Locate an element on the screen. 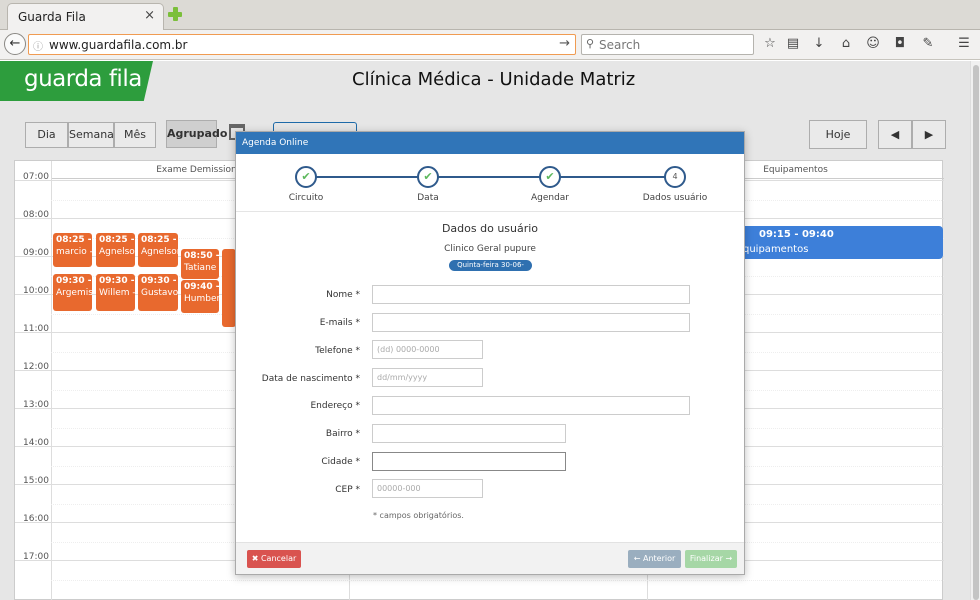 The width and height of the screenshot is (980, 600). step-number: 4 is located at coordinates (675, 177).